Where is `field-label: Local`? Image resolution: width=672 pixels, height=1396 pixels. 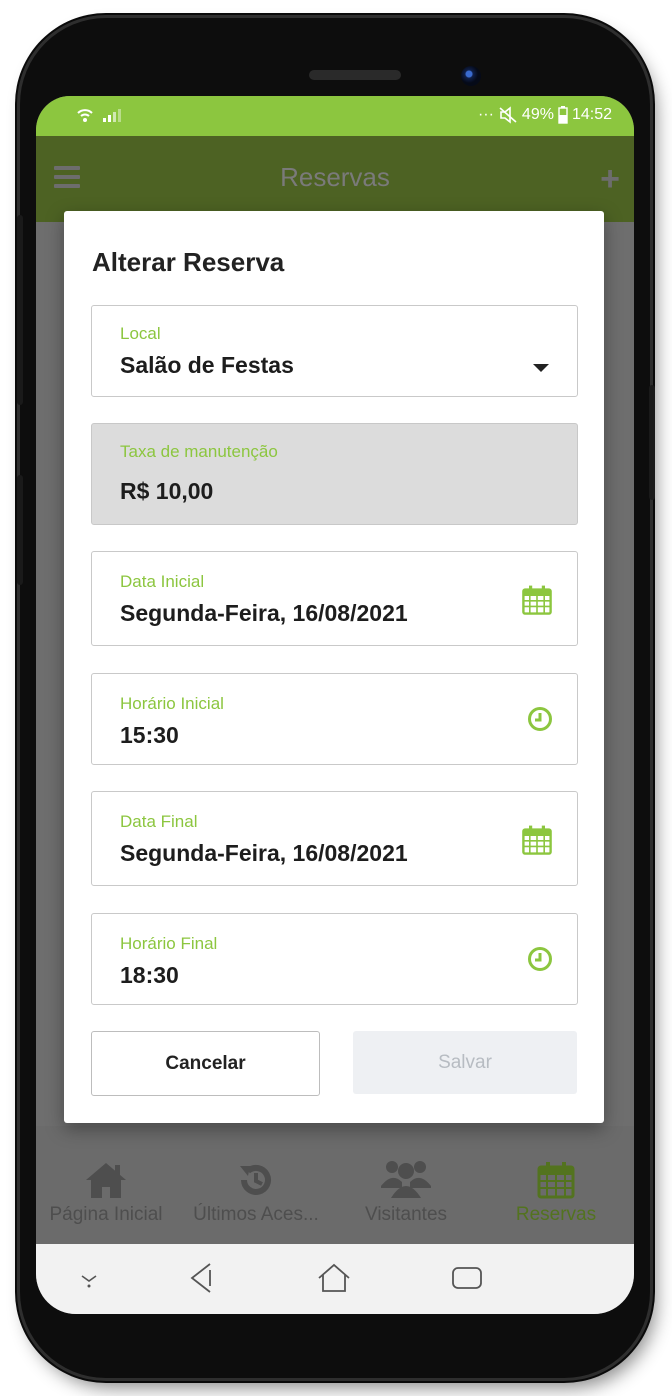 field-label: Local is located at coordinates (140, 333).